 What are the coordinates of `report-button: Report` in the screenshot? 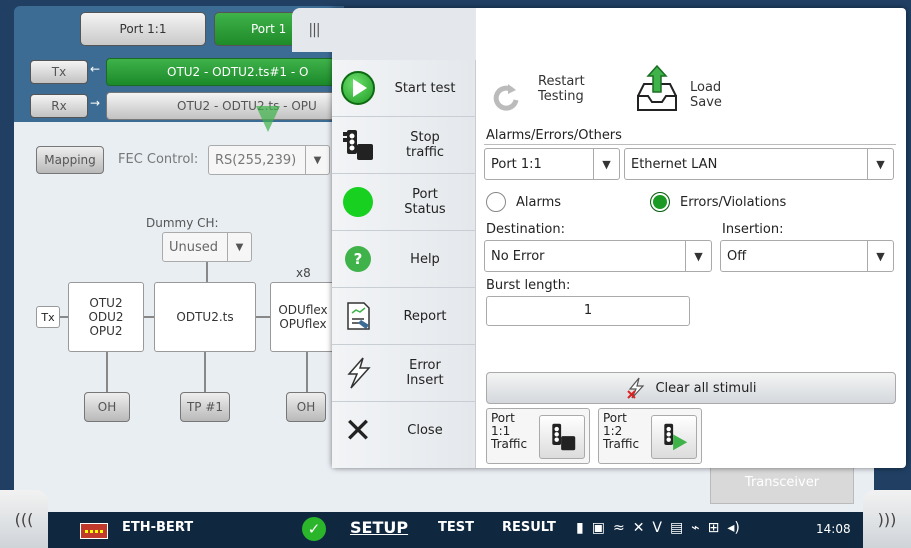 It's located at (404, 316).